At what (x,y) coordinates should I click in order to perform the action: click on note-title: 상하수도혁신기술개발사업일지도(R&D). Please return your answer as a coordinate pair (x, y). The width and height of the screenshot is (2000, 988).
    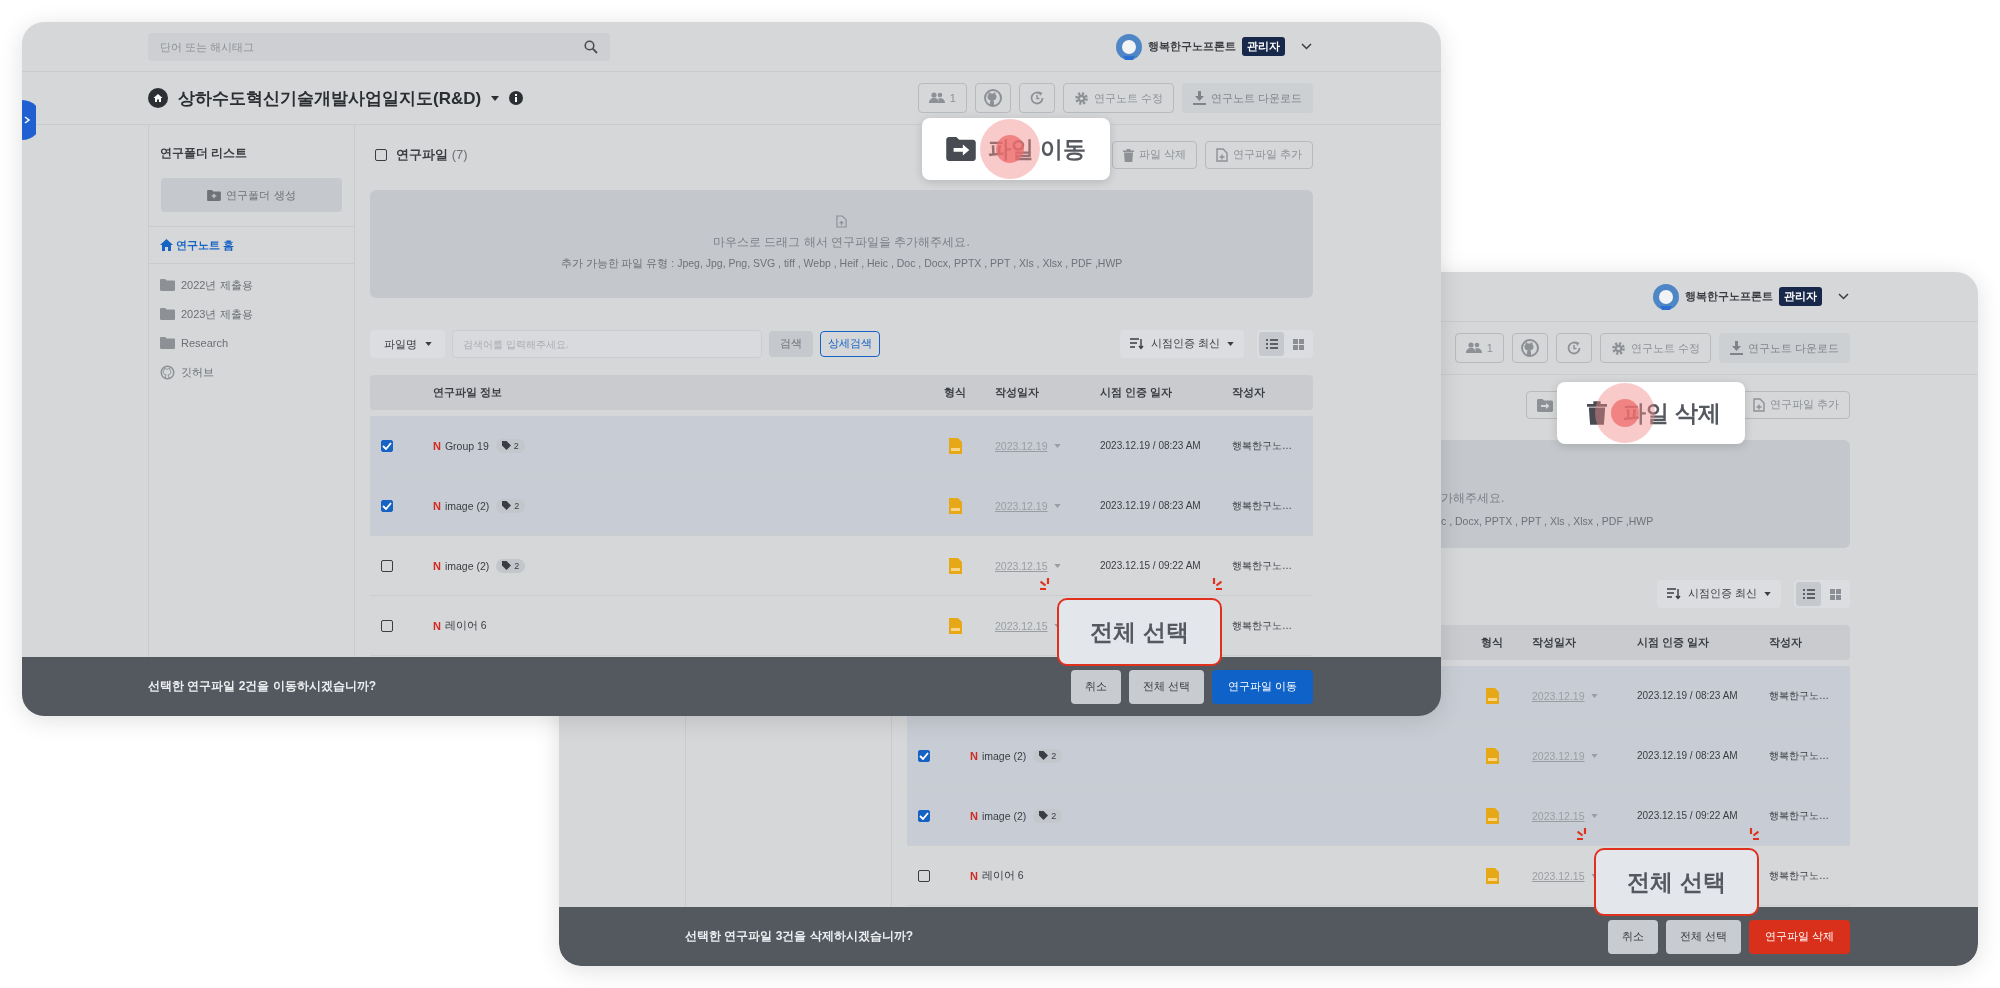
    Looking at the image, I should click on (330, 98).